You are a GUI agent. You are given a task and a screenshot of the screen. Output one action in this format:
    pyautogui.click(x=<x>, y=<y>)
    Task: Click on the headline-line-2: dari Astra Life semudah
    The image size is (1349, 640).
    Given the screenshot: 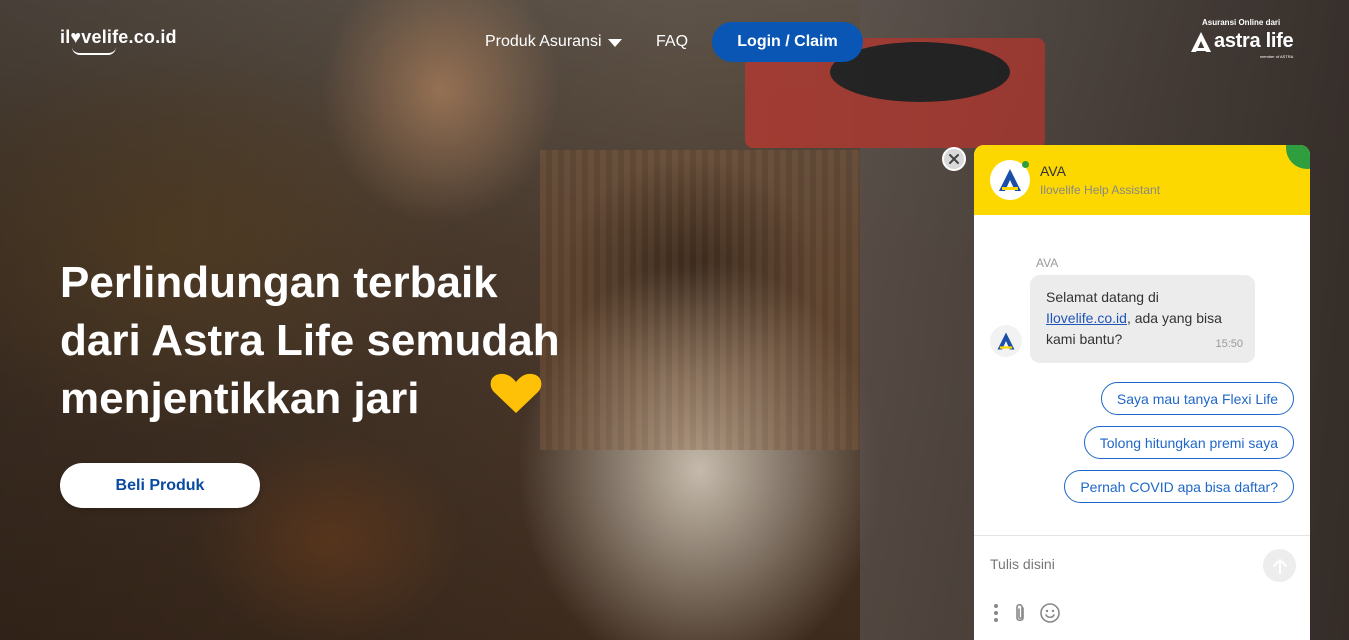 What is the action you would take?
    pyautogui.click(x=310, y=340)
    